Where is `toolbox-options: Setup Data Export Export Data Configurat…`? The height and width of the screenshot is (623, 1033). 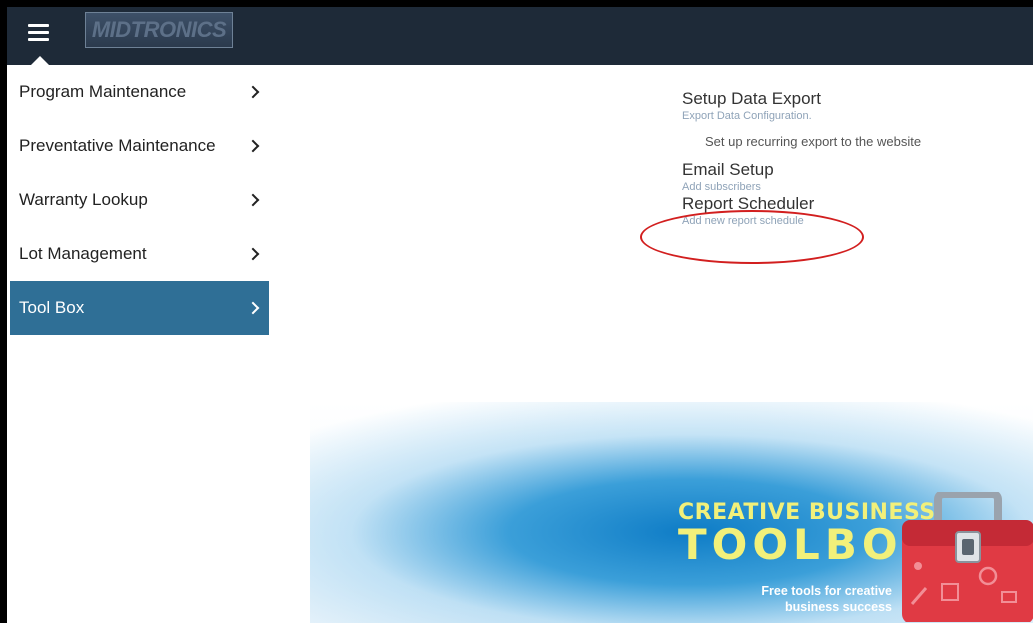
toolbox-options: Setup Data Export Export Data Configurat… is located at coordinates (801, 158).